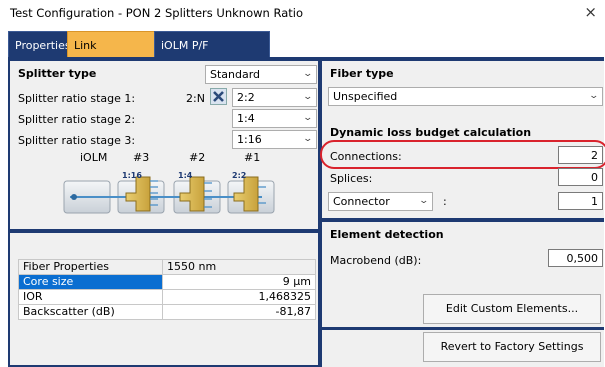 This screenshot has height=367, width=605. What do you see at coordinates (77, 140) in the screenshot?
I see `stage3-label: Splitter ratio stage 3:` at bounding box center [77, 140].